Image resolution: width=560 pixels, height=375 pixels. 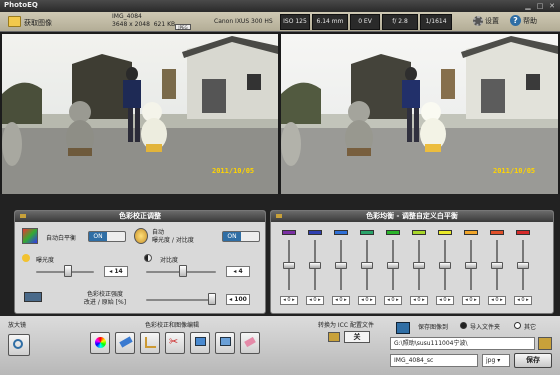 What do you see at coordinates (38, 23) in the screenshot?
I see `open-image-button: 获取图像` at bounding box center [38, 23].